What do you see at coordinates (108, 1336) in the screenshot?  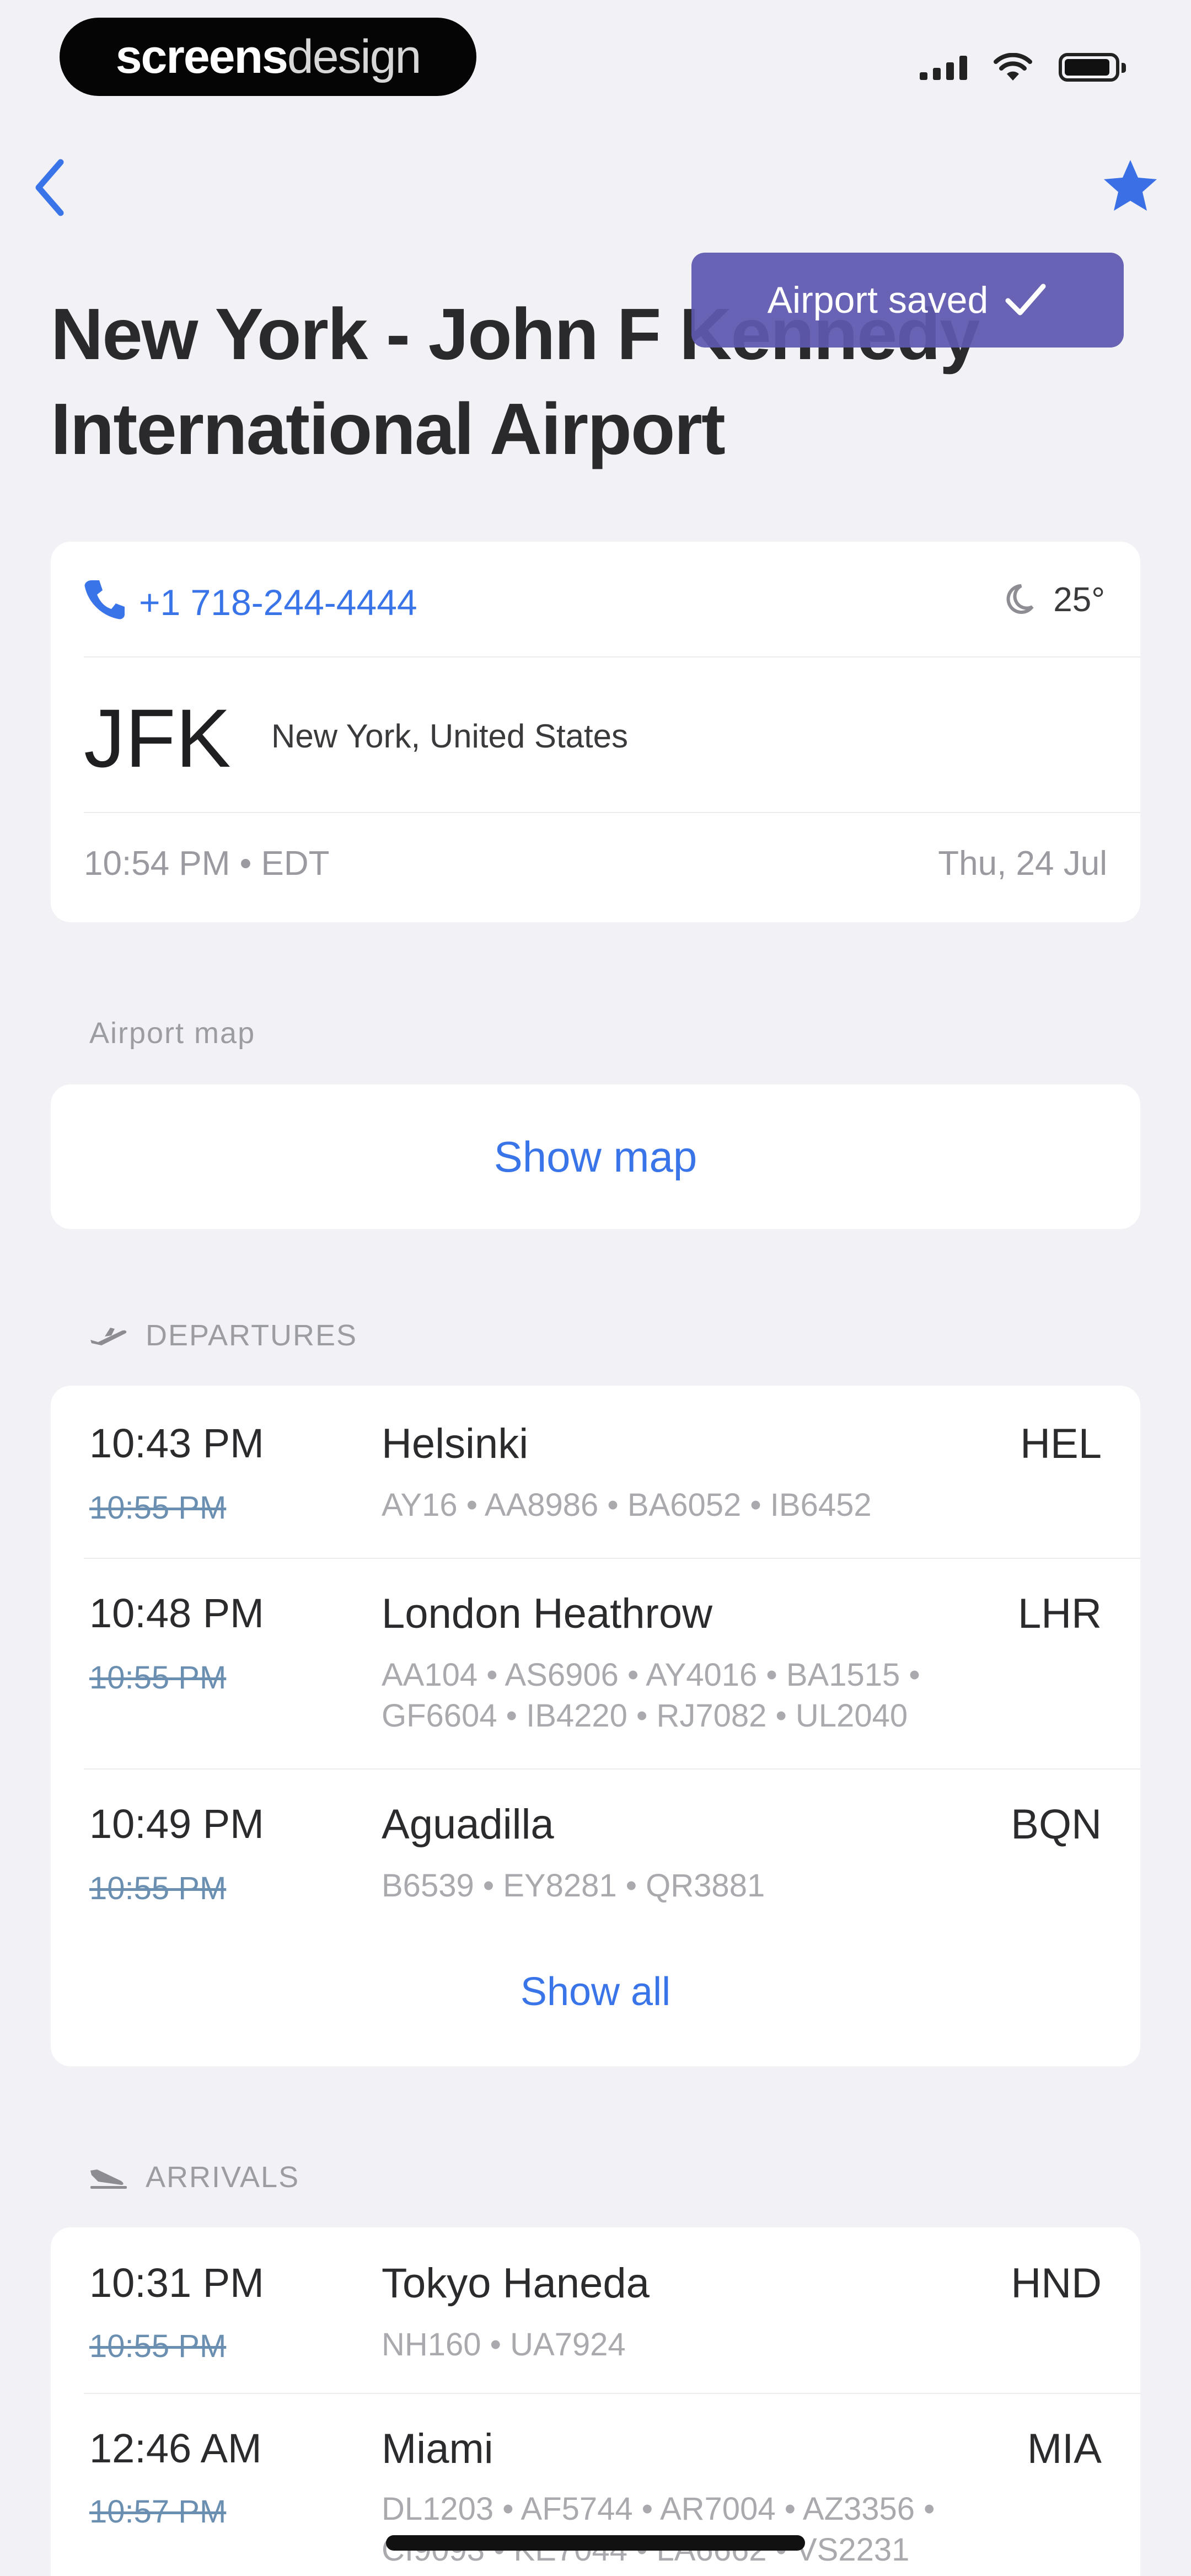 I see `departure-plane-icon` at bounding box center [108, 1336].